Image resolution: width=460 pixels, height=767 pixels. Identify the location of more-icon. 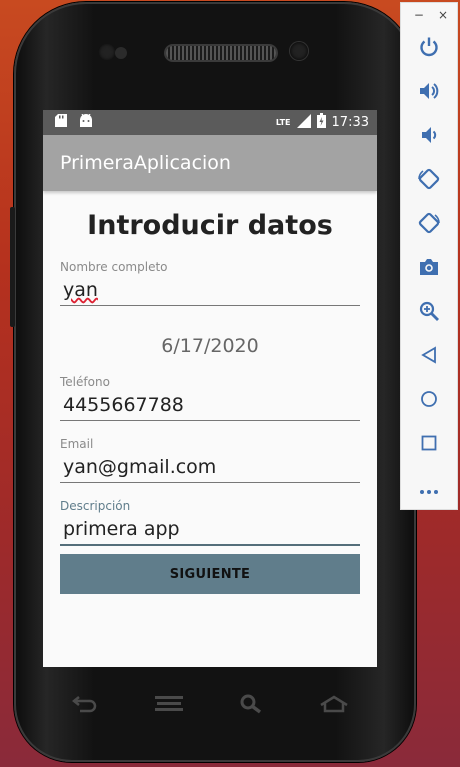
(429, 489).